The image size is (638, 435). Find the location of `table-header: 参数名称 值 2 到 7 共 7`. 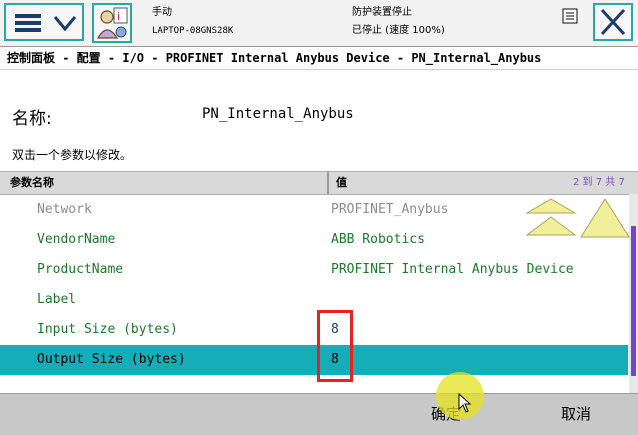

table-header: 参数名称 值 2 到 7 共 7 is located at coordinates (319, 183).